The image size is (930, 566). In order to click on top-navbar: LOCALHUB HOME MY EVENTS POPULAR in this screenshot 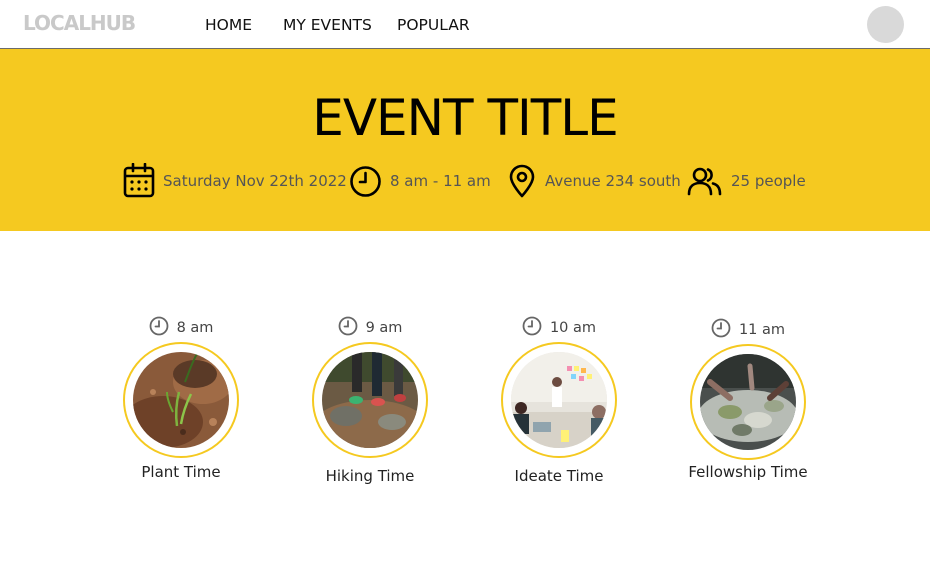, I will do `click(465, 24)`.